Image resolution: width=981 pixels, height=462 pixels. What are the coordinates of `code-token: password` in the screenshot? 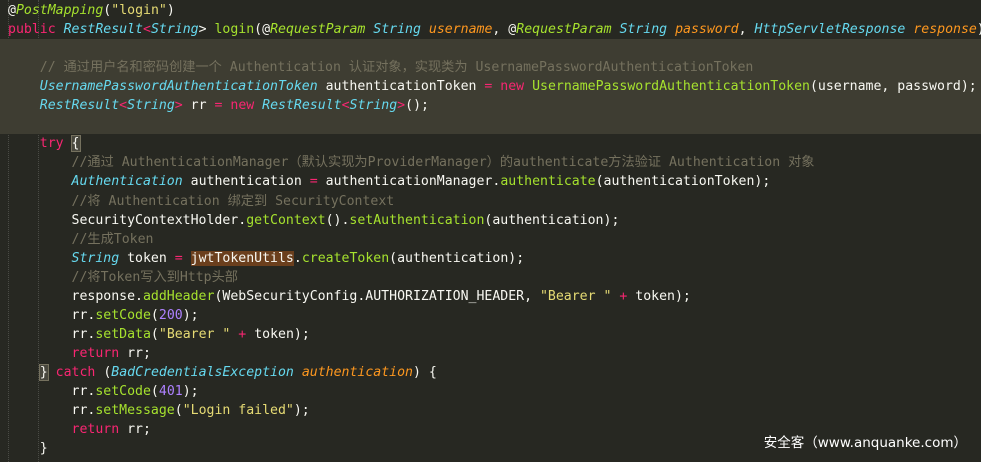 It's located at (707, 30).